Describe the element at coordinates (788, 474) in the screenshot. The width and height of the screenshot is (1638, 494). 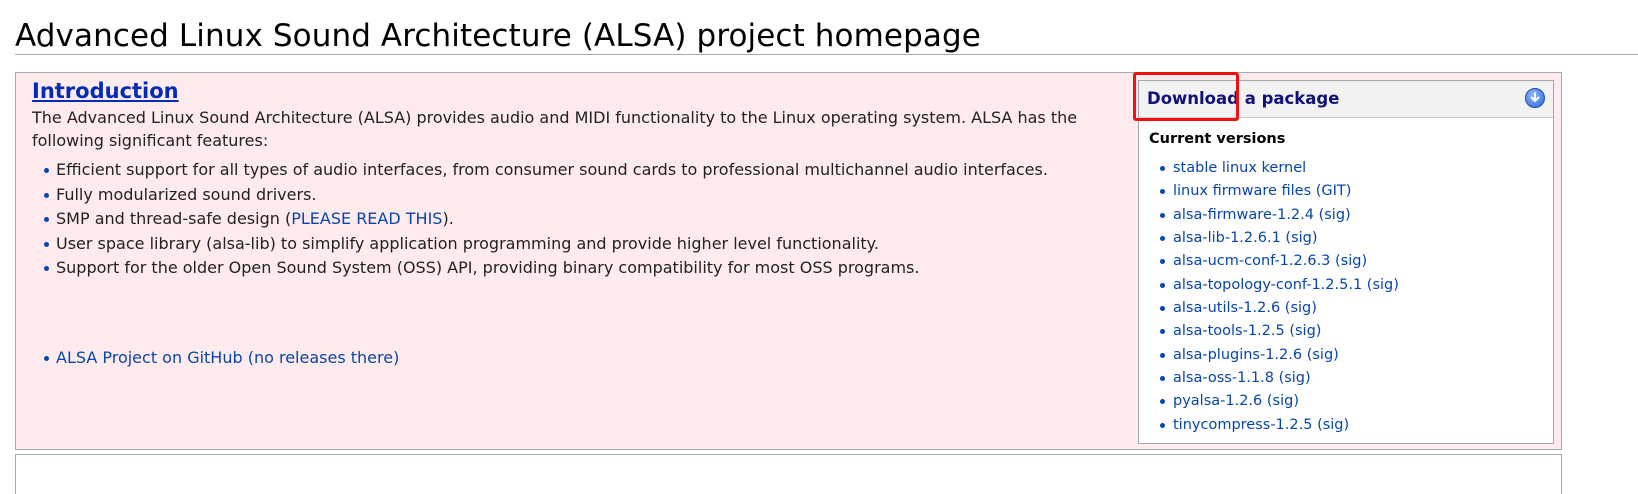
I see `next-section-panel` at that location.